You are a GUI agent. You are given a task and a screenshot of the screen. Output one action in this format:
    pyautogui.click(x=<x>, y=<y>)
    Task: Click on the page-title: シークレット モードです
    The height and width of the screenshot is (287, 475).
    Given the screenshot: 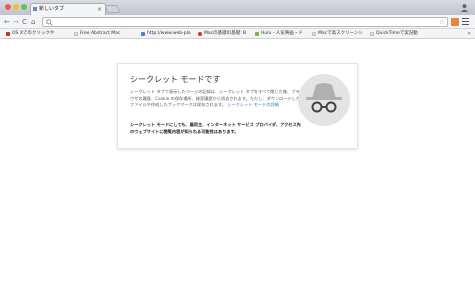 What is the action you would take?
    pyautogui.click(x=175, y=79)
    